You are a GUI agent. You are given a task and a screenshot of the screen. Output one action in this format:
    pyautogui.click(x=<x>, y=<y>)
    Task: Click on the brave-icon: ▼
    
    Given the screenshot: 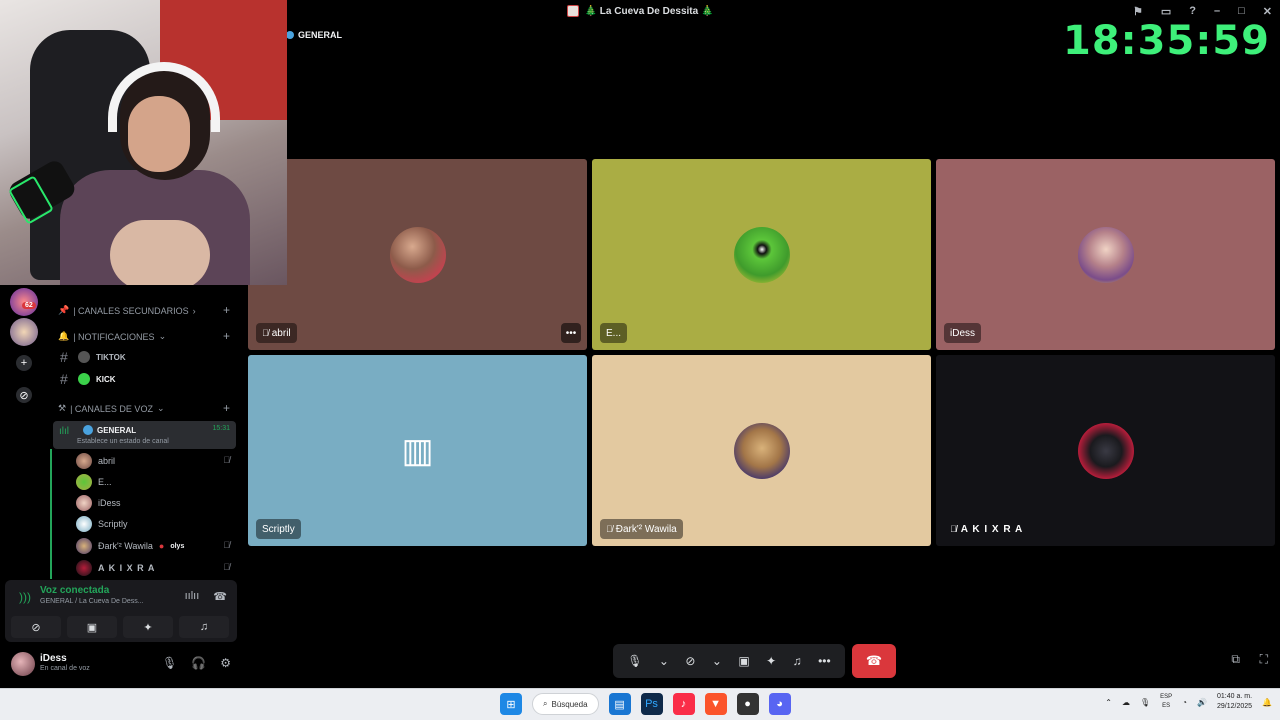 What is the action you would take?
    pyautogui.click(x=715, y=704)
    